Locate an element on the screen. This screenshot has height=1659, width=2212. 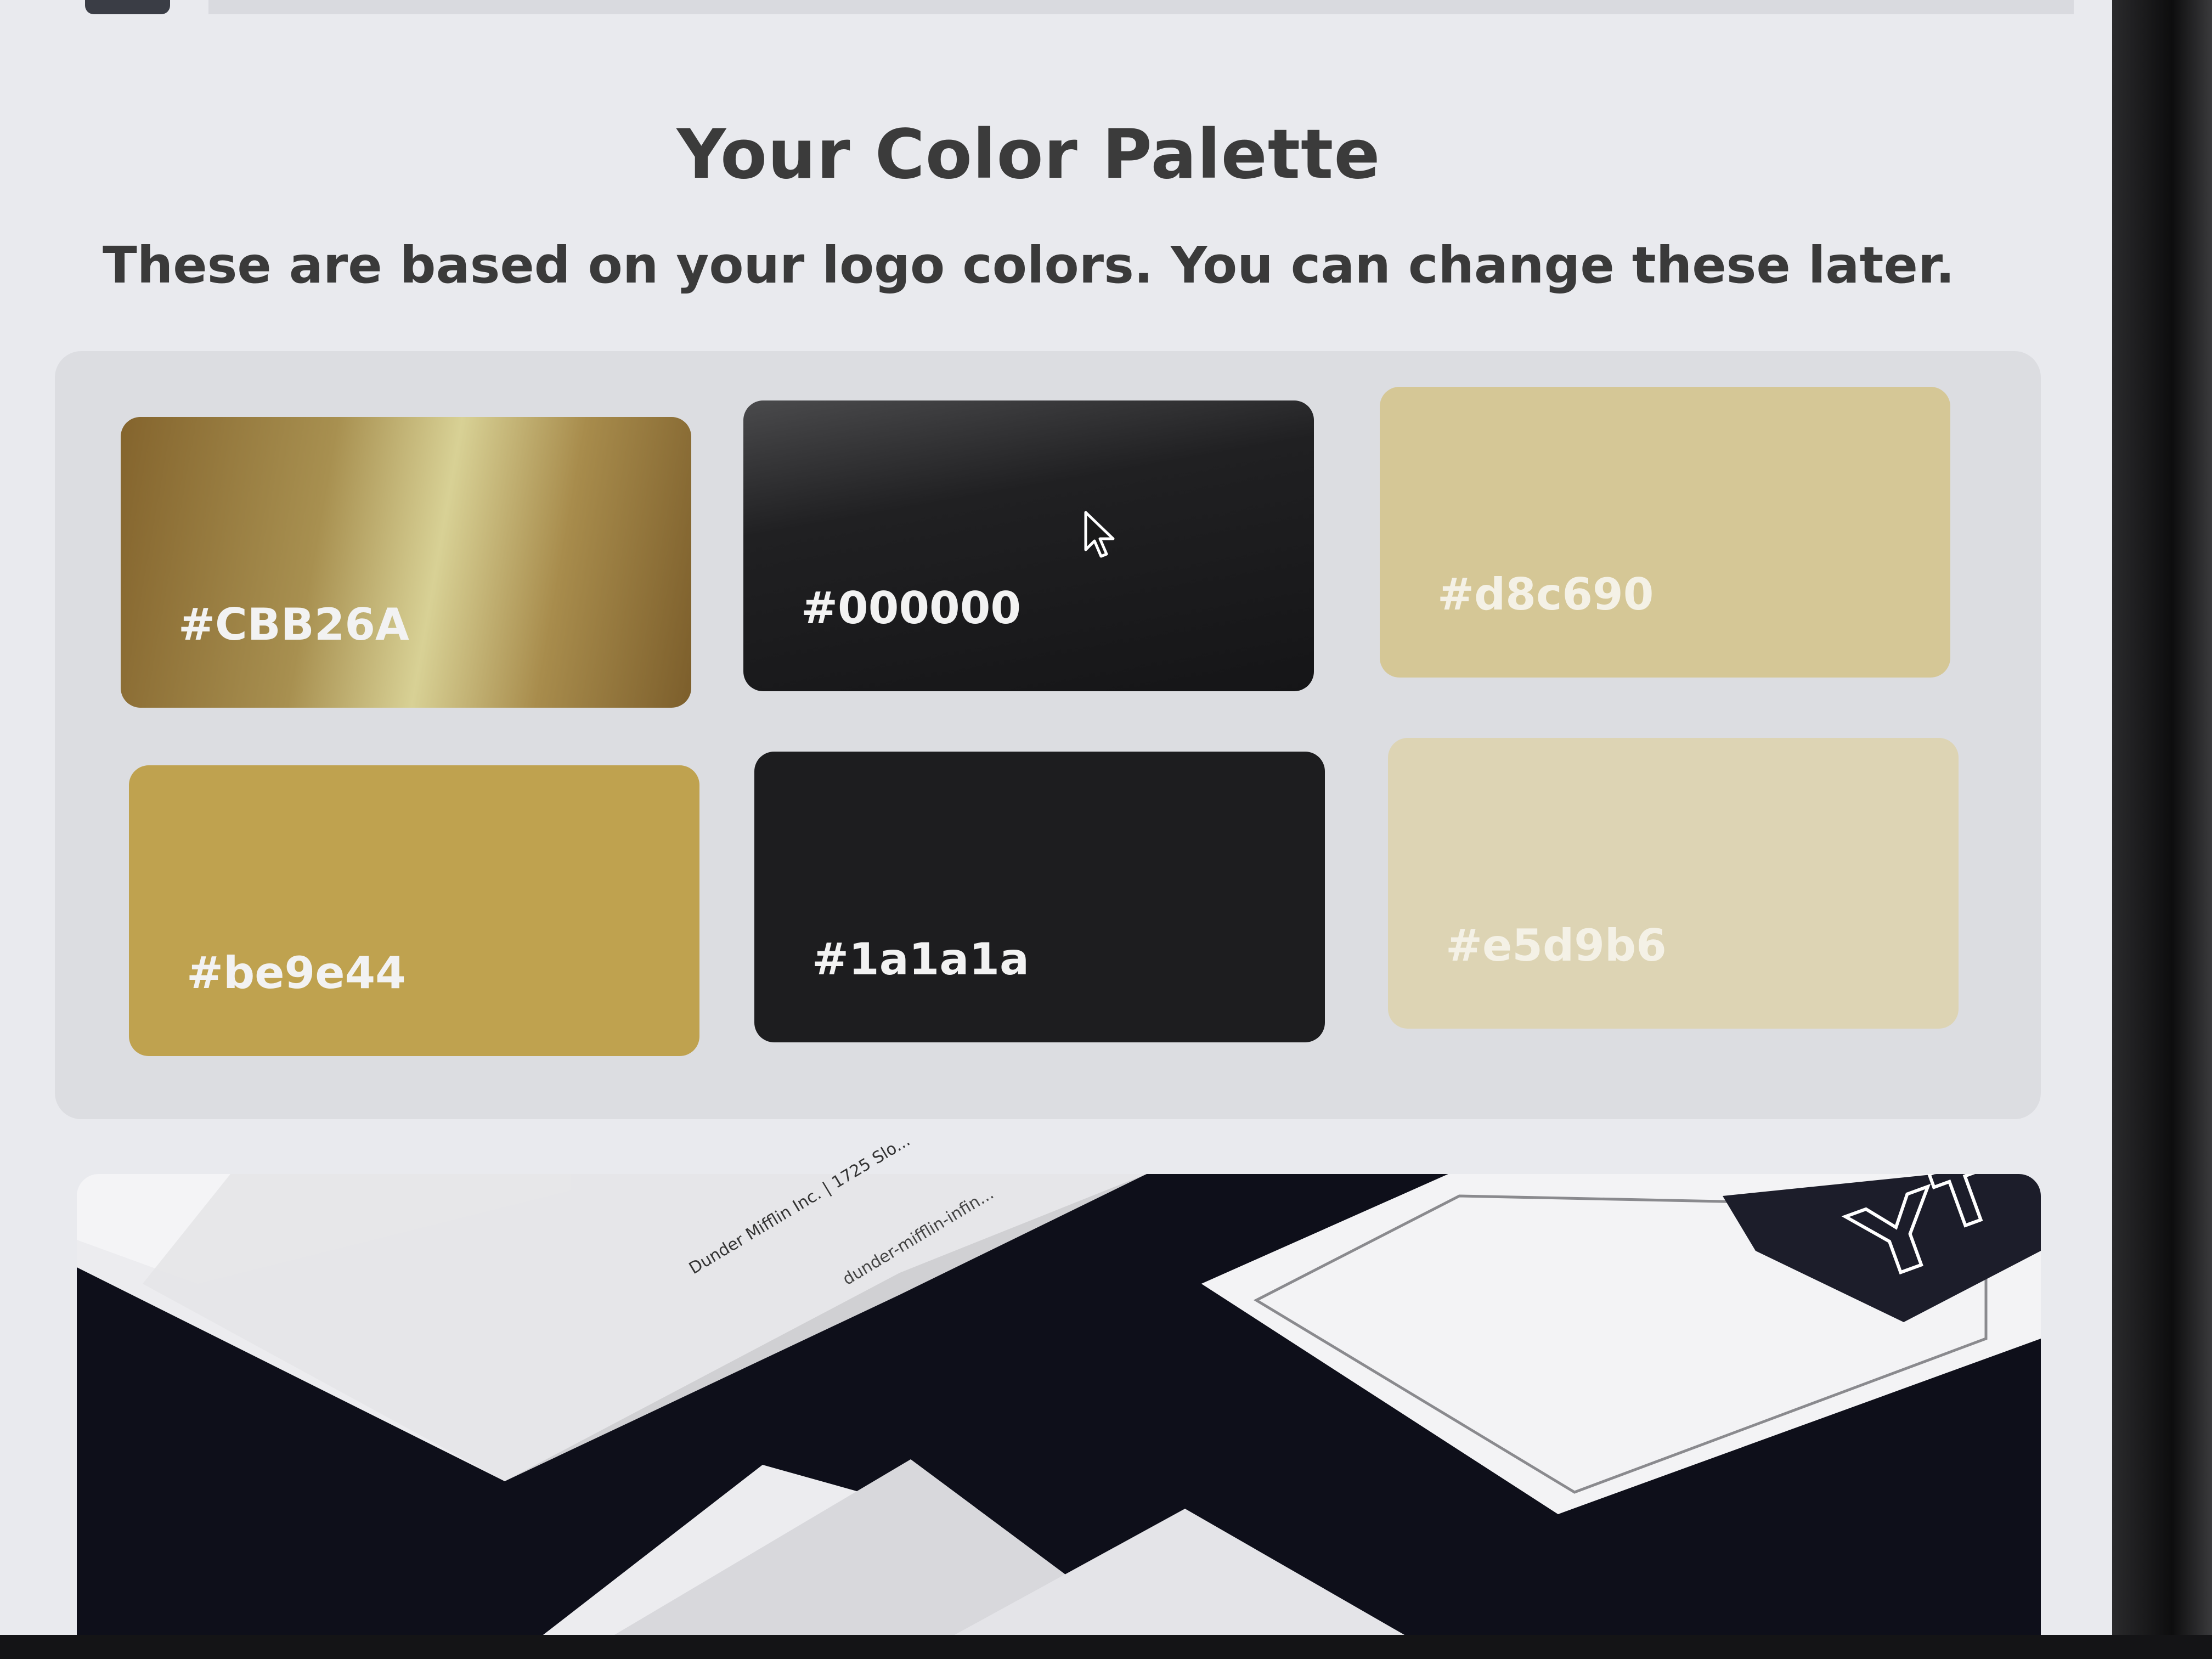
color-swatch: #CBB26A is located at coordinates (406, 562).